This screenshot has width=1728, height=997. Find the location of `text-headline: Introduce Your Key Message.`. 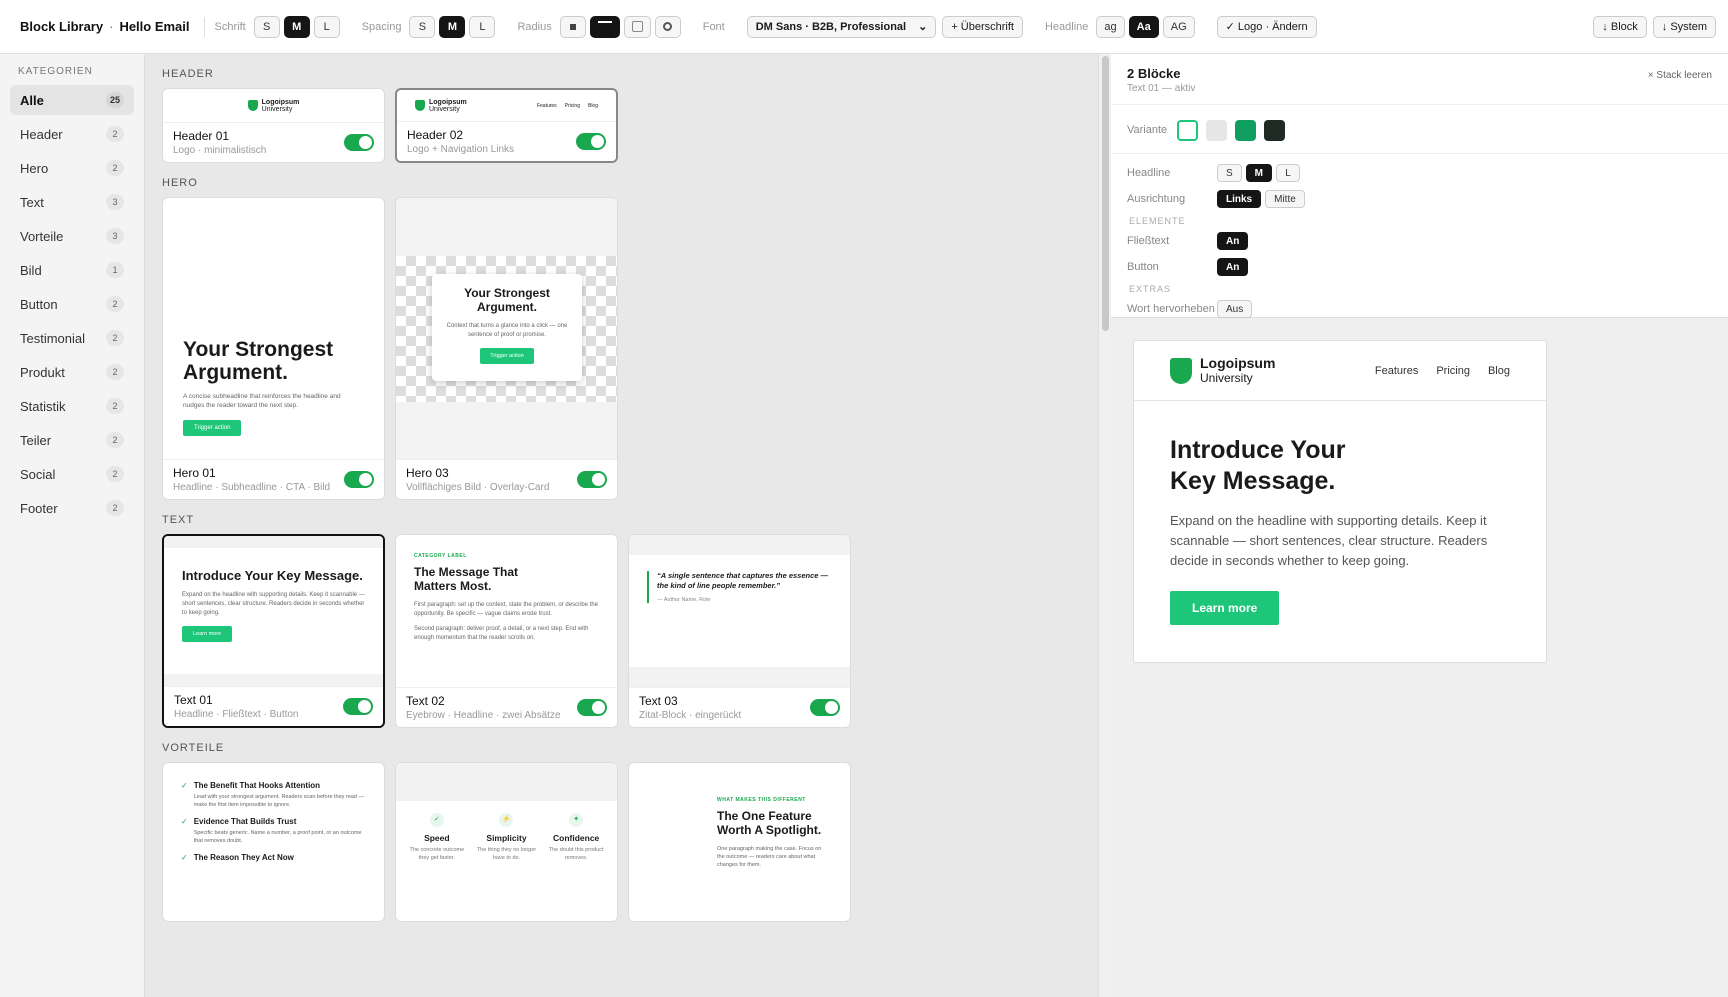

text-headline: Introduce Your Key Message. is located at coordinates (272, 575).